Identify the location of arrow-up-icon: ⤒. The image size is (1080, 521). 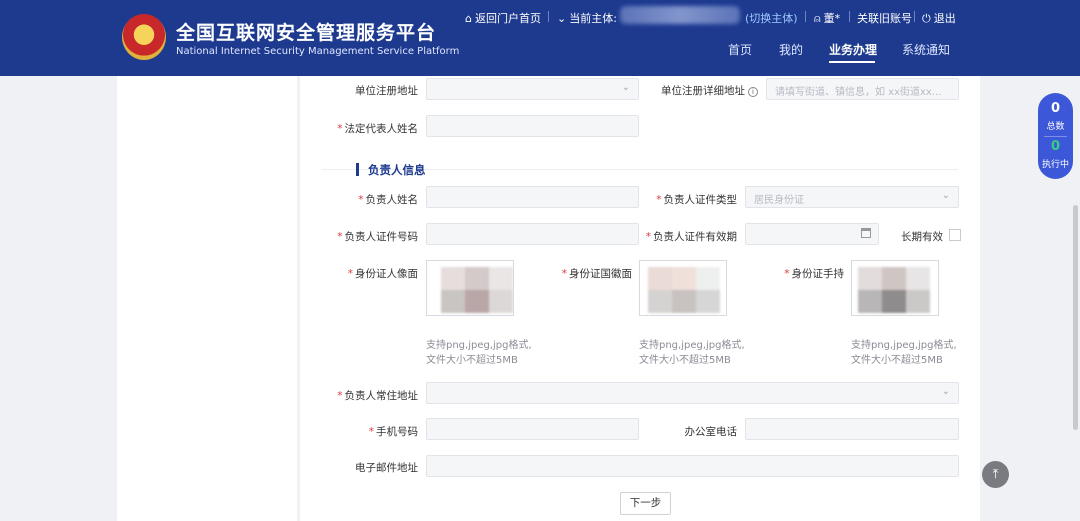
(995, 474).